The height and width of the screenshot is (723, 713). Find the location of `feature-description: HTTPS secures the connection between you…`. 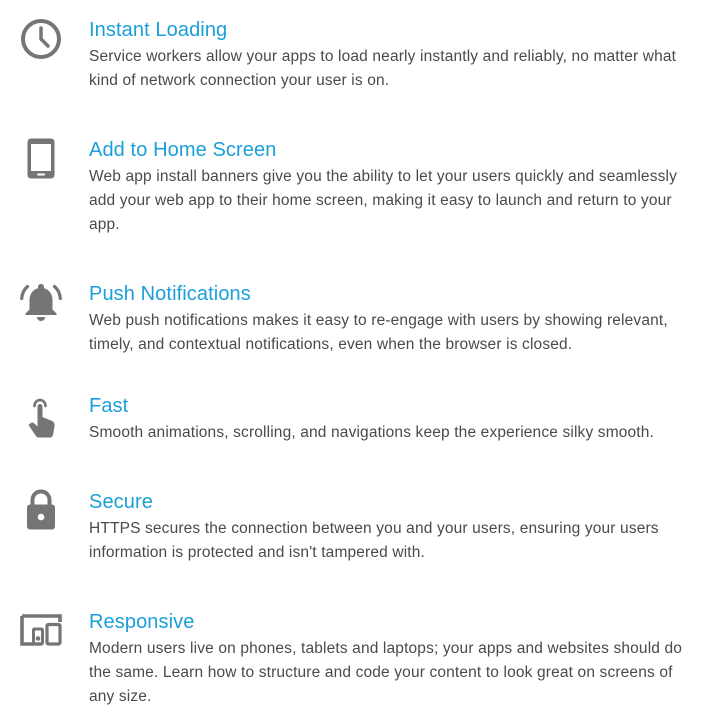

feature-description: HTTPS secures the connection between you… is located at coordinates (374, 540).